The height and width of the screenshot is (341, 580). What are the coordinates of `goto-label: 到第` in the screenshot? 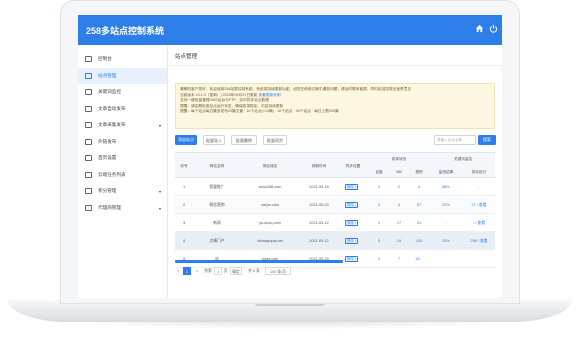 It's located at (208, 271).